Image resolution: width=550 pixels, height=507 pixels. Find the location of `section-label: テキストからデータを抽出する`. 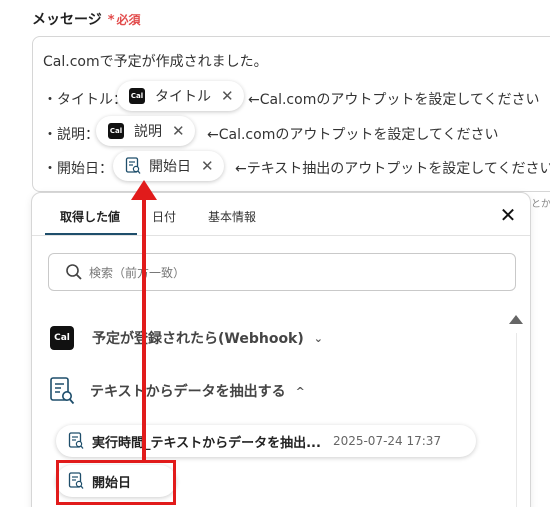

section-label: テキストからデータを抽出する is located at coordinates (188, 392).